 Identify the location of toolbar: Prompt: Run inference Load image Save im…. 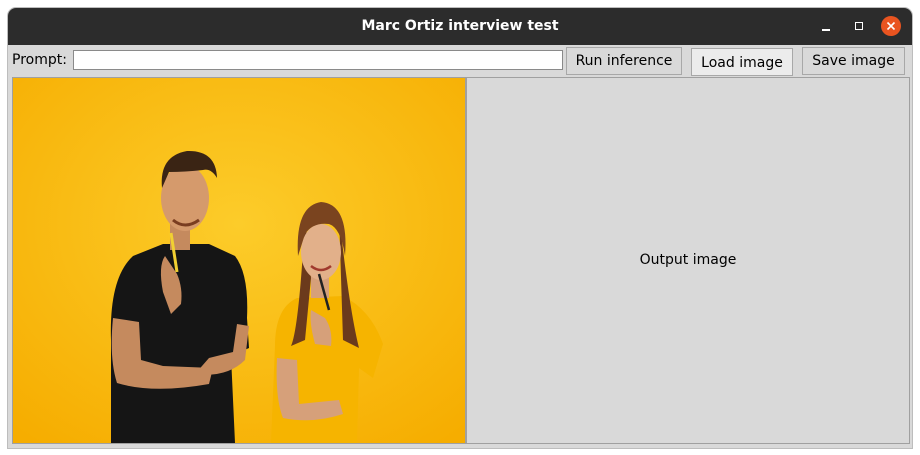
(460, 61).